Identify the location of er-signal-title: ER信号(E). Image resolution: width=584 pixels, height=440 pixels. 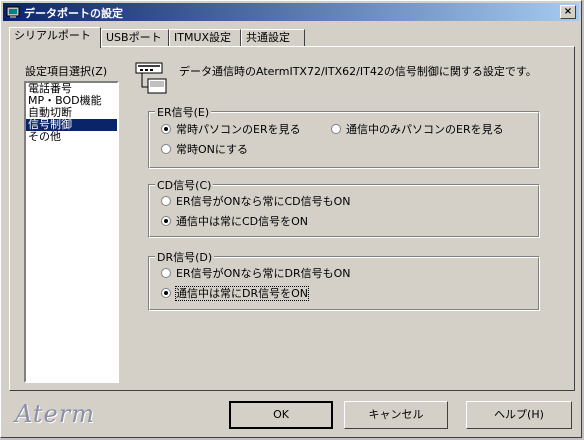
(183, 112).